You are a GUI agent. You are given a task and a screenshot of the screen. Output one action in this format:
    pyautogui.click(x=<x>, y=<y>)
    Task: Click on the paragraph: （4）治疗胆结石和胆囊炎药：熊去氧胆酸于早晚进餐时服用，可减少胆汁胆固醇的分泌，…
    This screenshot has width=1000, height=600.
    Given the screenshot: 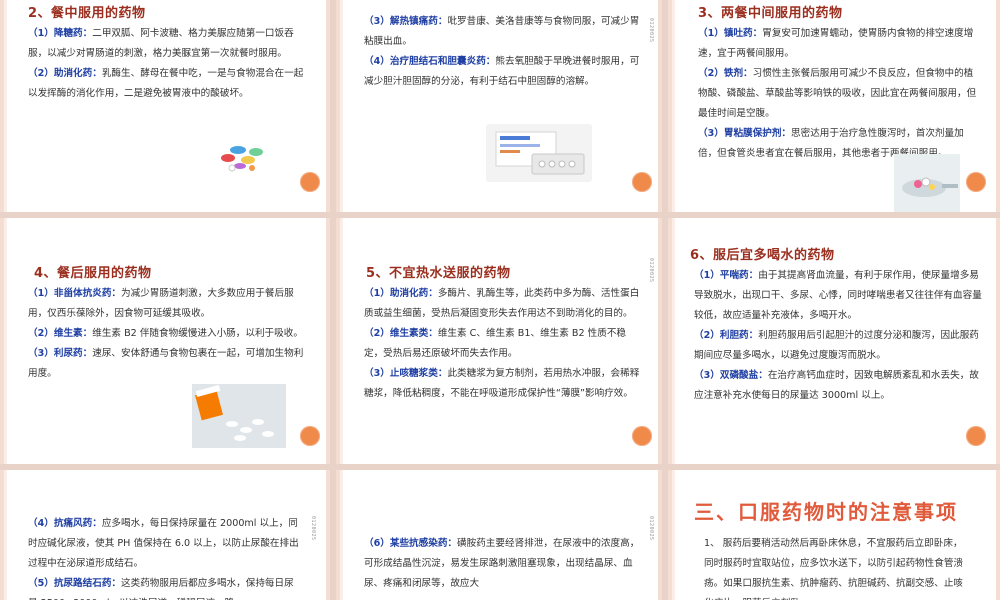 What is the action you would take?
    pyautogui.click(x=502, y=72)
    